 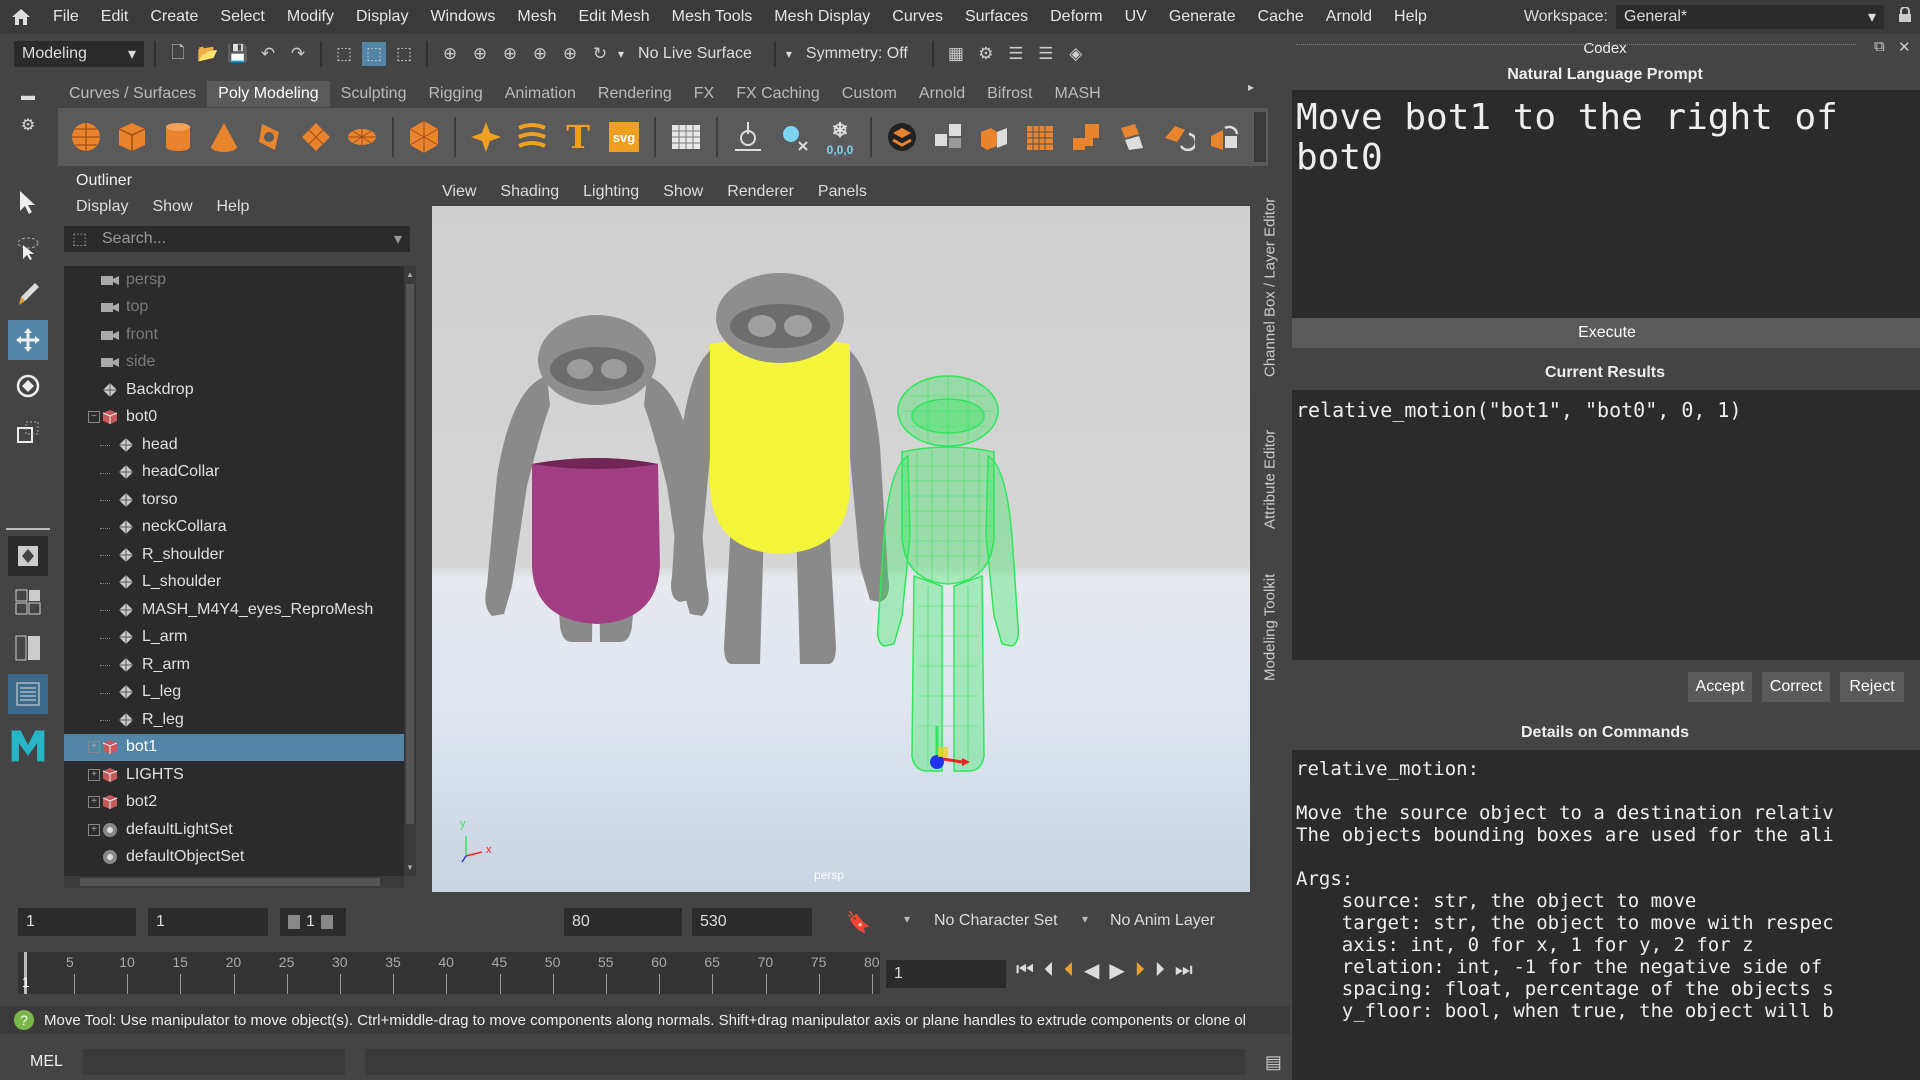 I want to click on viewport-menu-shading: Shading, so click(x=529, y=192).